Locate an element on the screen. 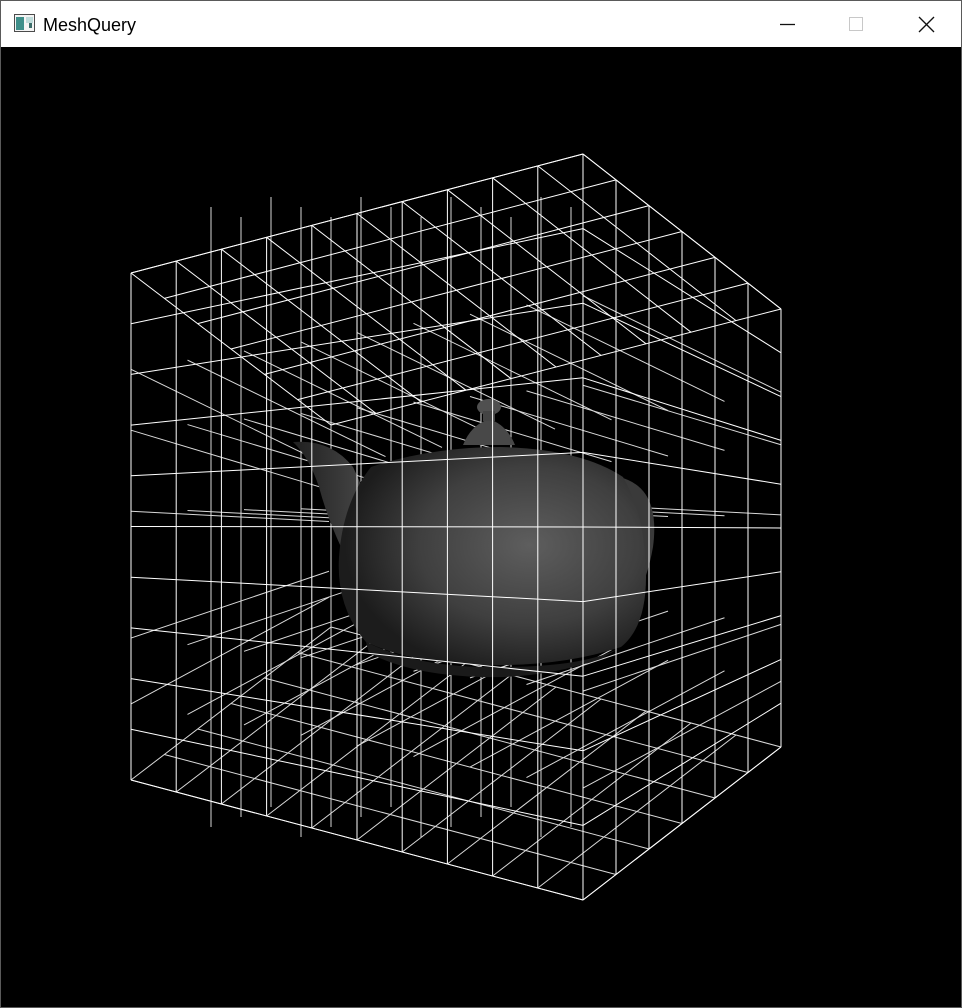 The image size is (962, 1008). minimize-button is located at coordinates (788, 24).